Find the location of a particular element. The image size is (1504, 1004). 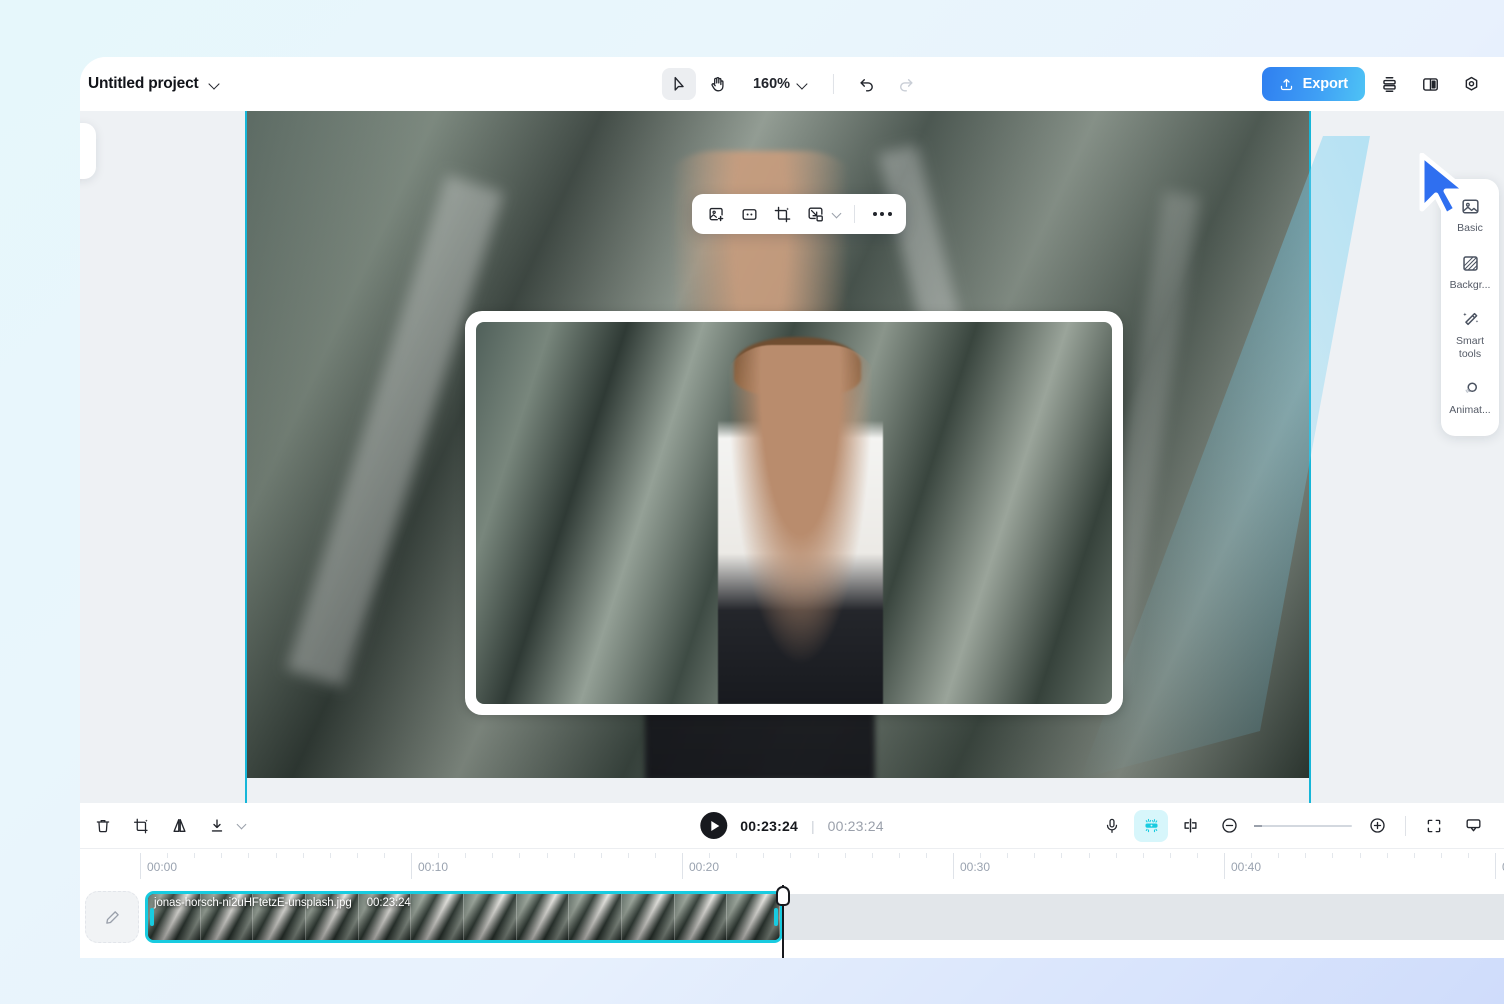

download-icon is located at coordinates (217, 825).